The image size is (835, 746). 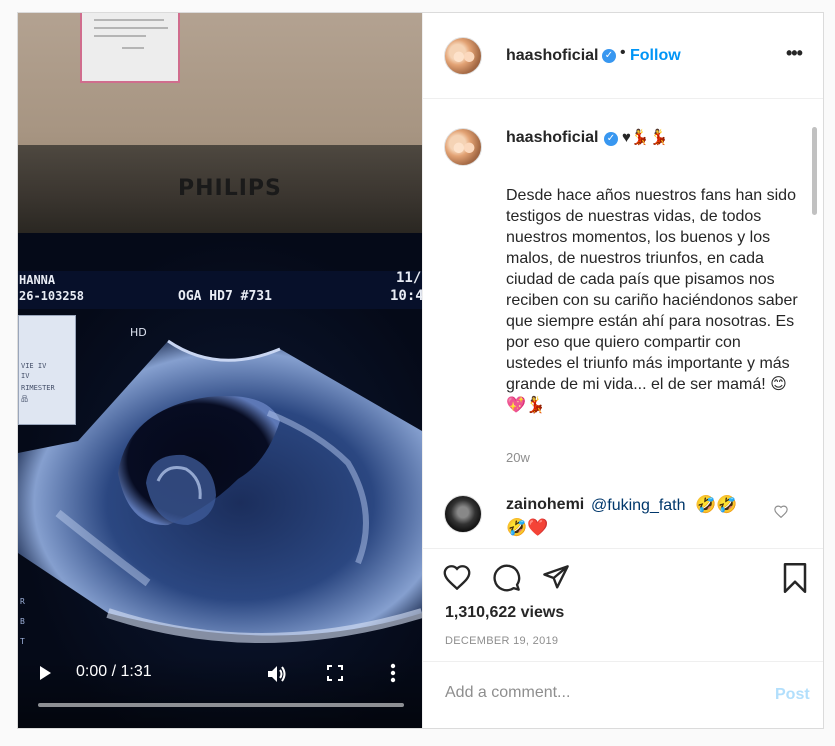 I want to click on caption-avatar, so click(x=463, y=147).